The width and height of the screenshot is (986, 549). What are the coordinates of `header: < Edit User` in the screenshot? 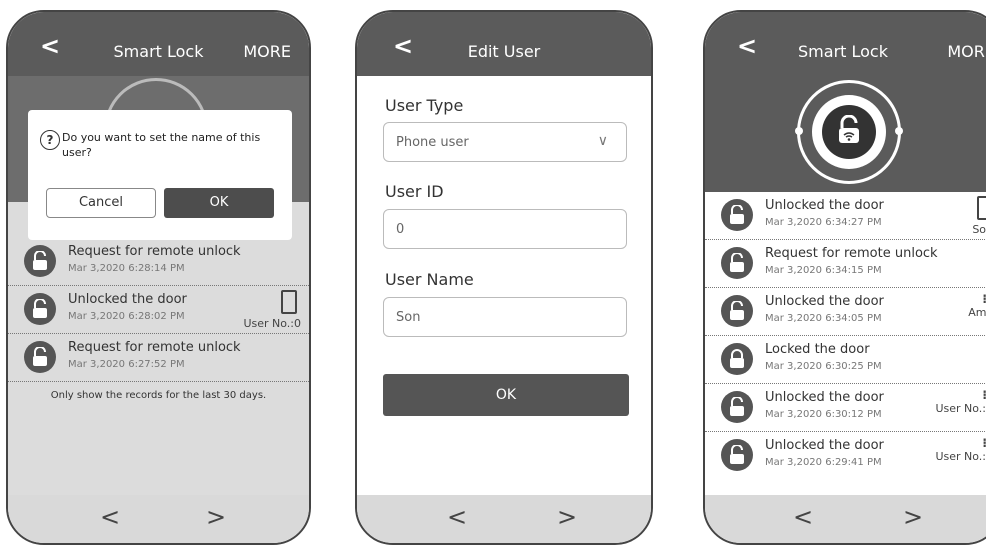 It's located at (504, 44).